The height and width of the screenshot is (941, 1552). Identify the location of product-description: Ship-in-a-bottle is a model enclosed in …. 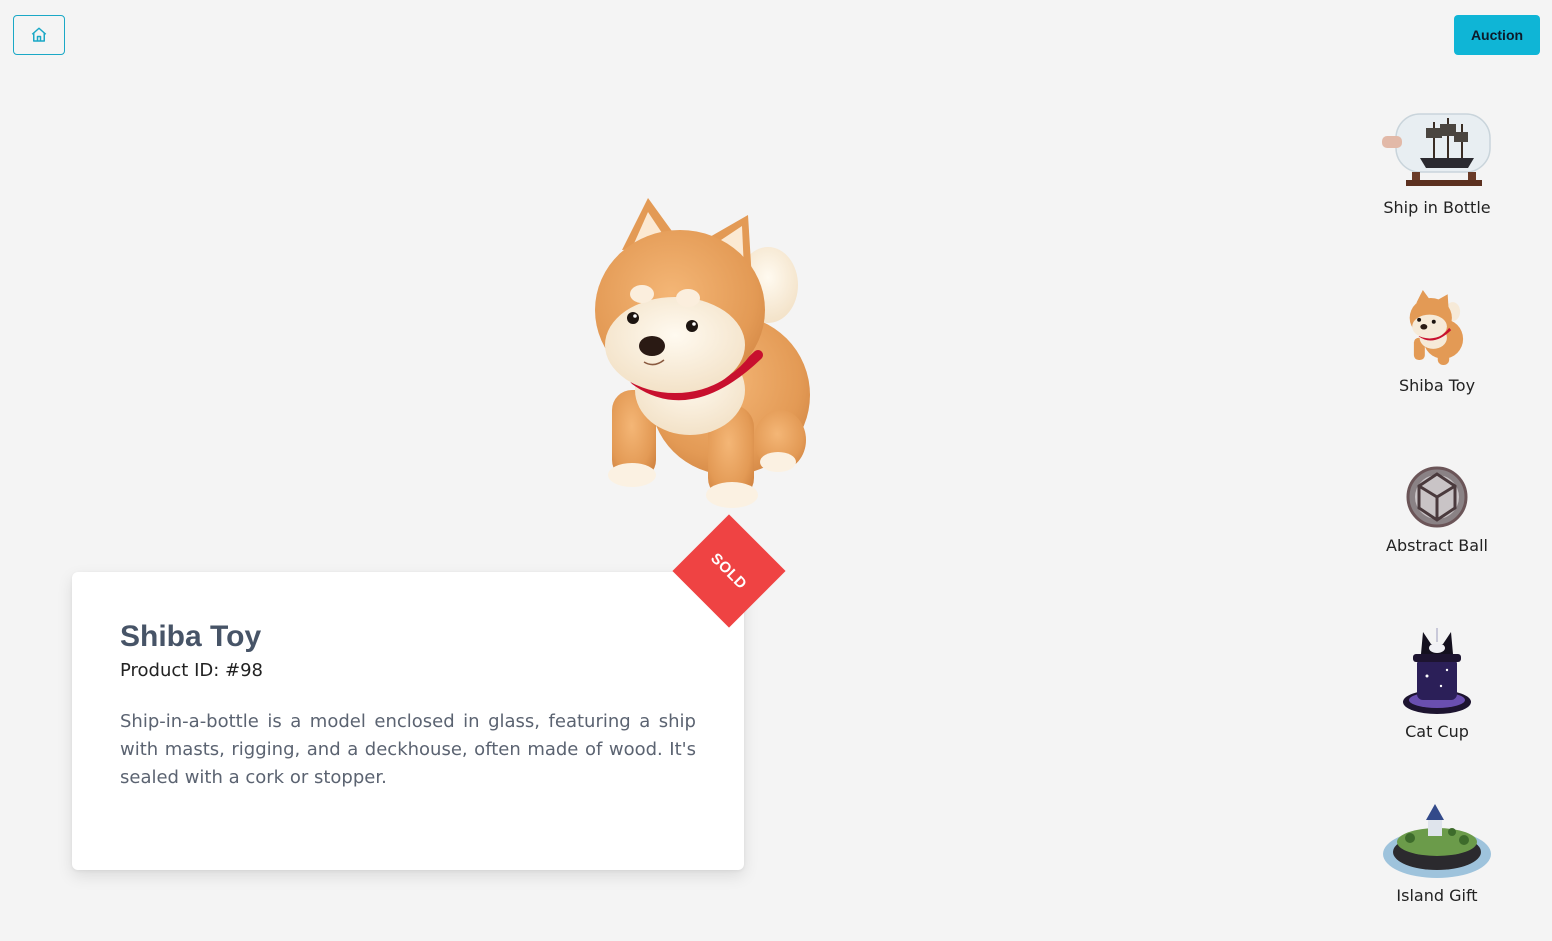
(408, 749).